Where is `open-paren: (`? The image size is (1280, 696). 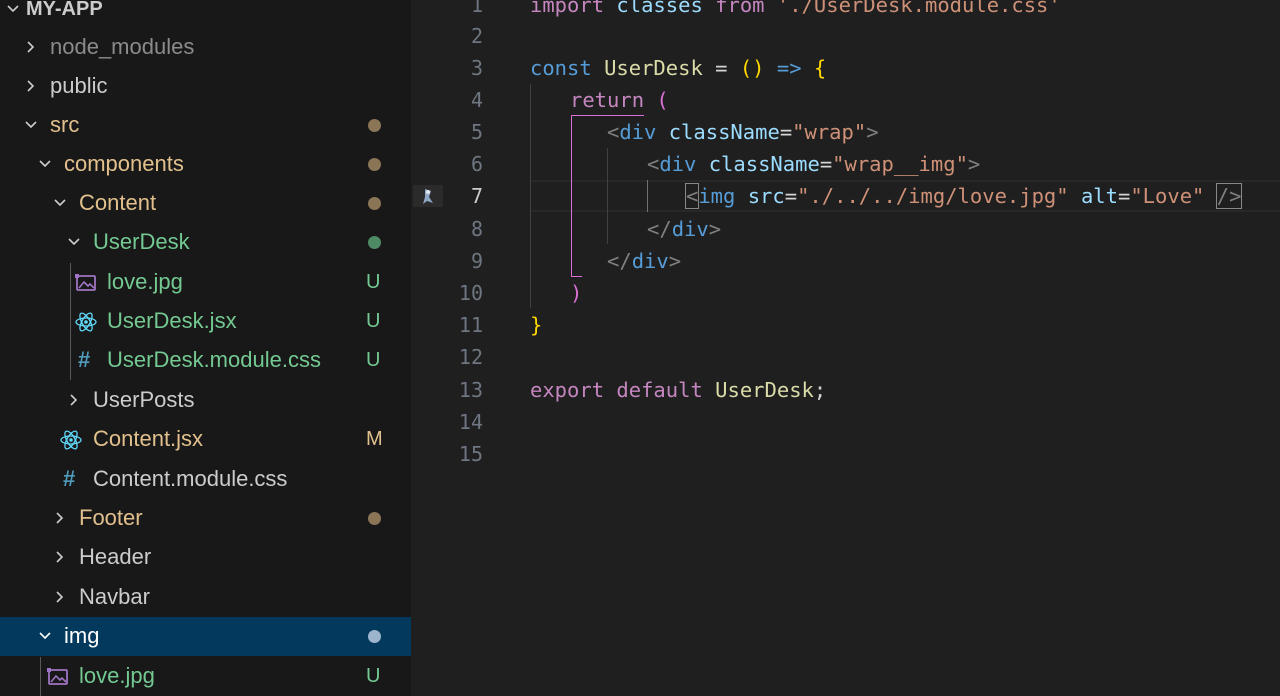 open-paren: ( is located at coordinates (662, 100).